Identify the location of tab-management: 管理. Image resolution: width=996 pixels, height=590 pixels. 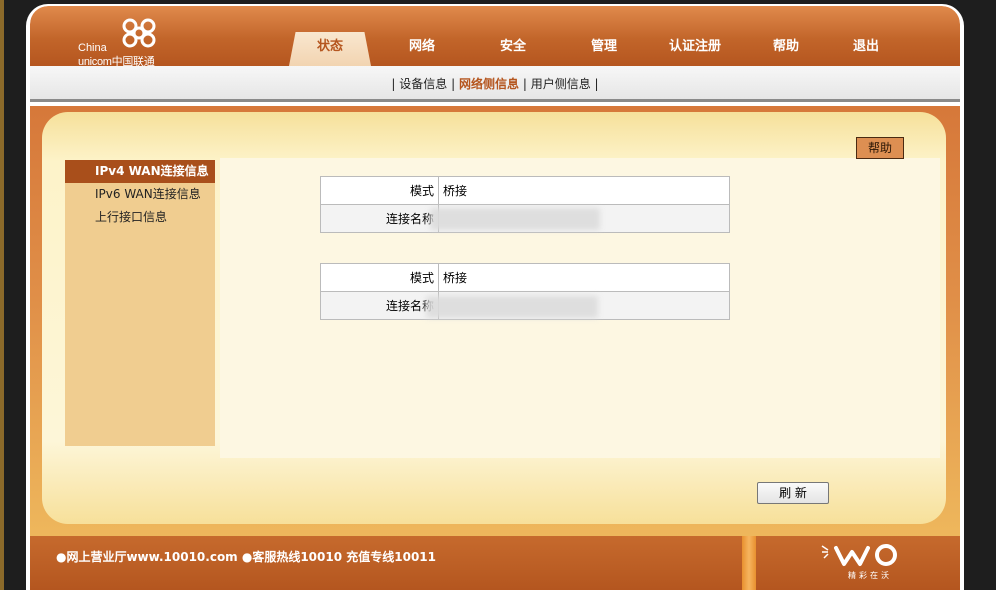
(604, 48).